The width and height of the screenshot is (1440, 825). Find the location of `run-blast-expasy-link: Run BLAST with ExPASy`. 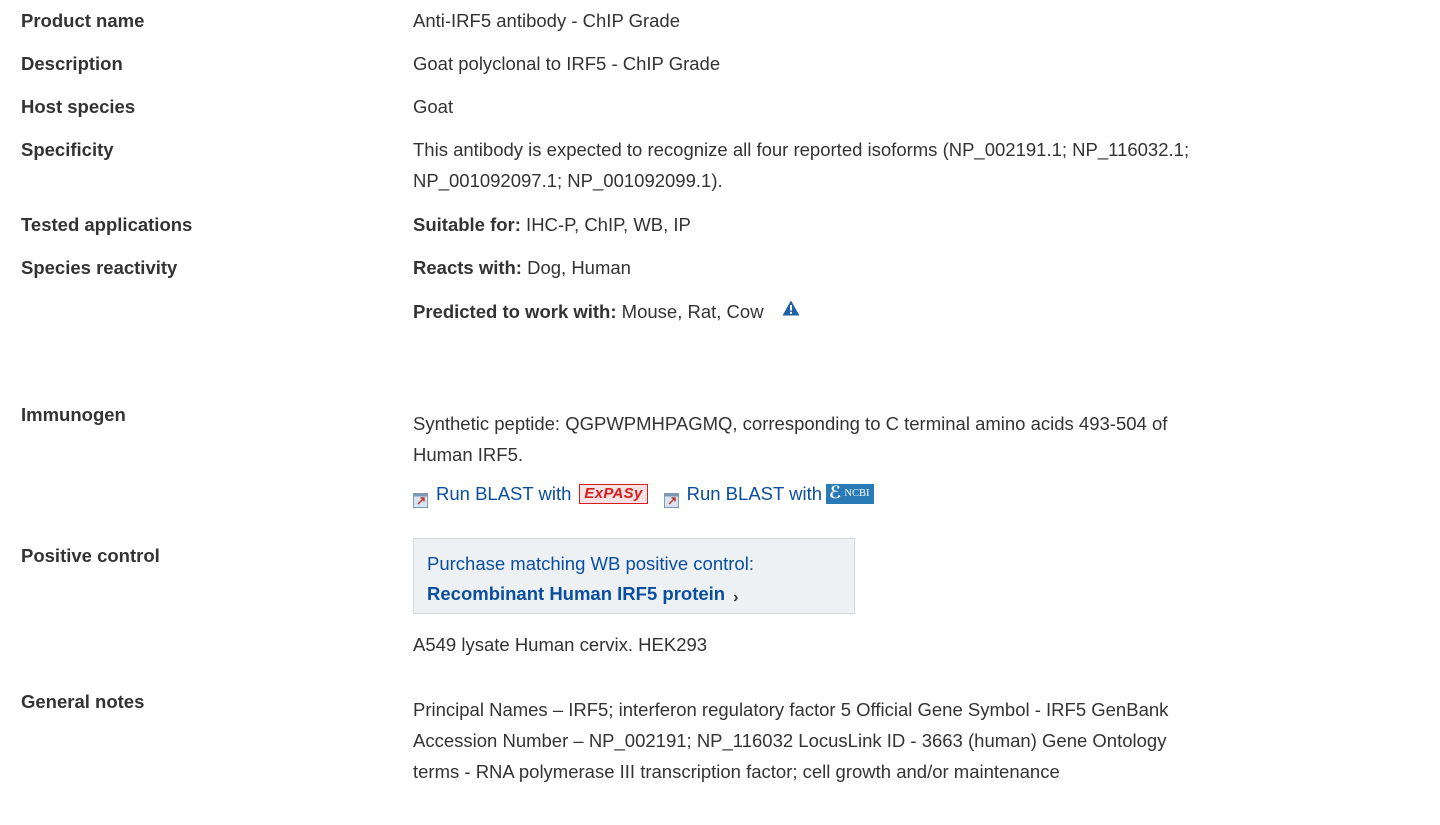

run-blast-expasy-link: Run BLAST with ExPASy is located at coordinates (530, 493).